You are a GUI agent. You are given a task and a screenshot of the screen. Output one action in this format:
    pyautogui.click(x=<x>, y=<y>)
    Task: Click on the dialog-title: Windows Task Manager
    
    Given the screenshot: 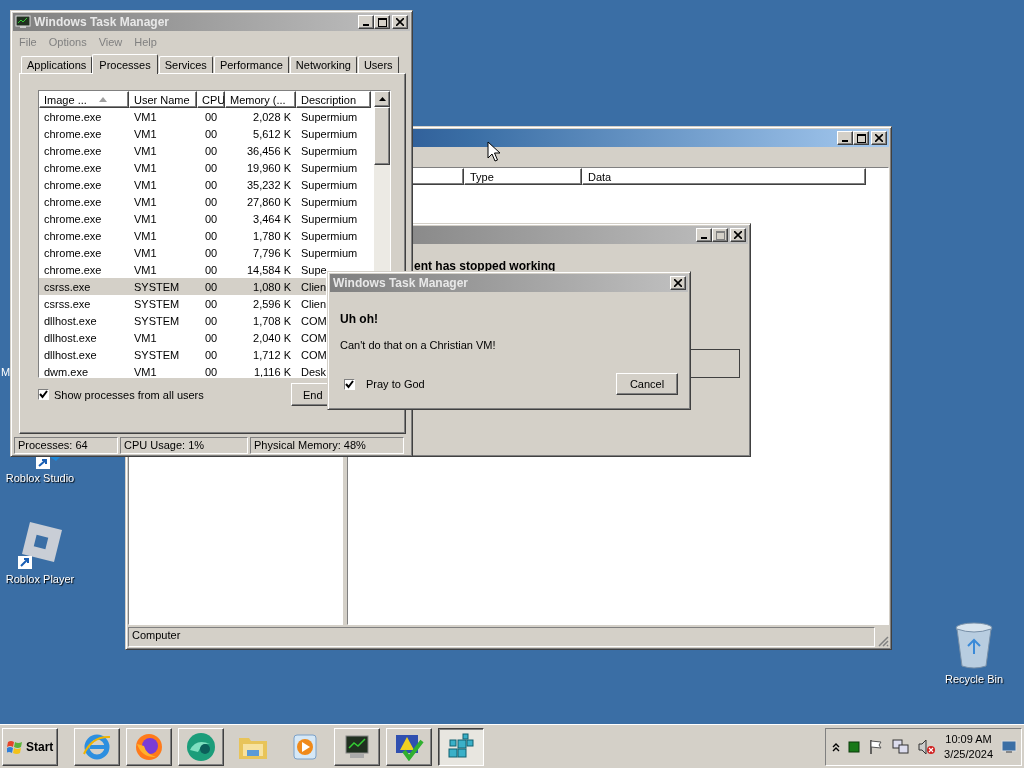 What is the action you would take?
    pyautogui.click(x=401, y=283)
    